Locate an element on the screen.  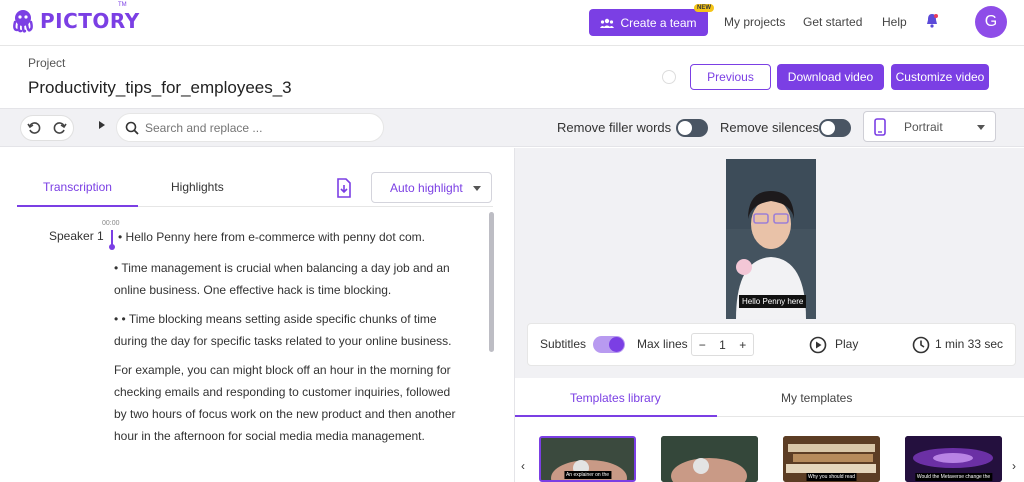
tab-divider is located at coordinates (870, 416).